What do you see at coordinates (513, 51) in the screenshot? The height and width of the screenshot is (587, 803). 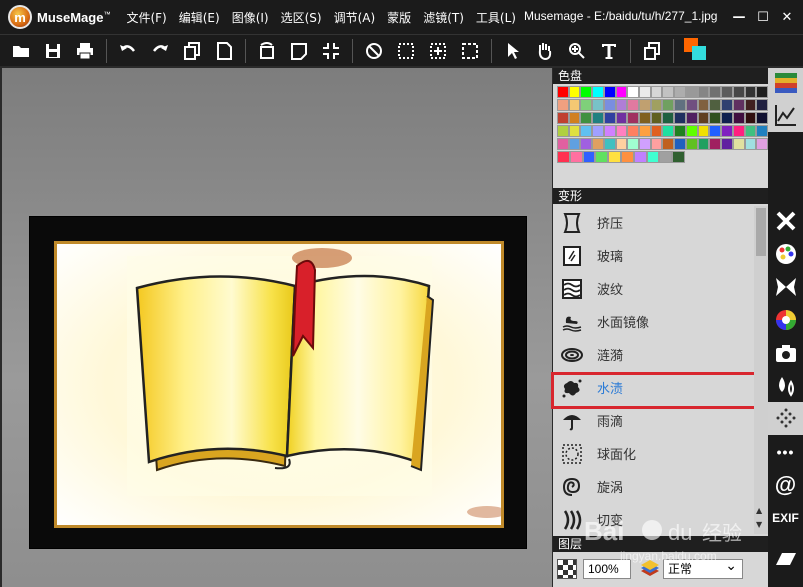 I see `pointer-icon` at bounding box center [513, 51].